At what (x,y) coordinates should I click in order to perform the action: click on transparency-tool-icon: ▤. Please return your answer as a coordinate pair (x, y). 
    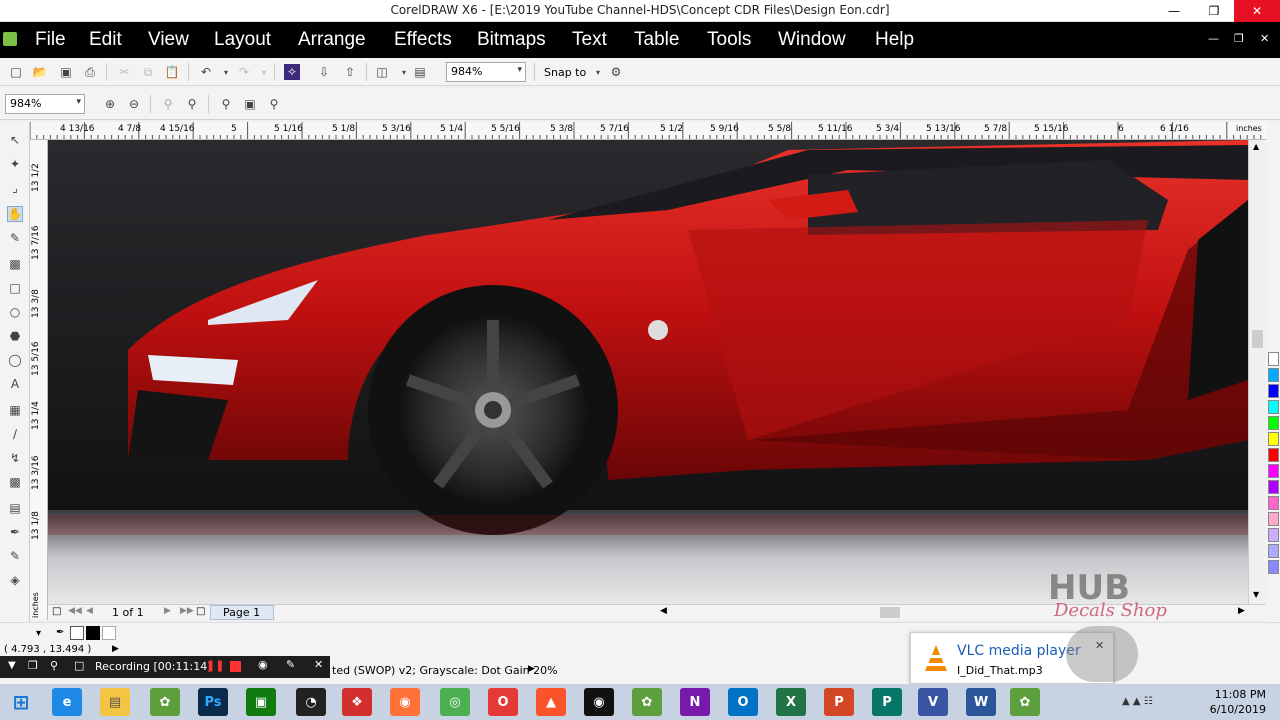
    Looking at the image, I should click on (15, 508).